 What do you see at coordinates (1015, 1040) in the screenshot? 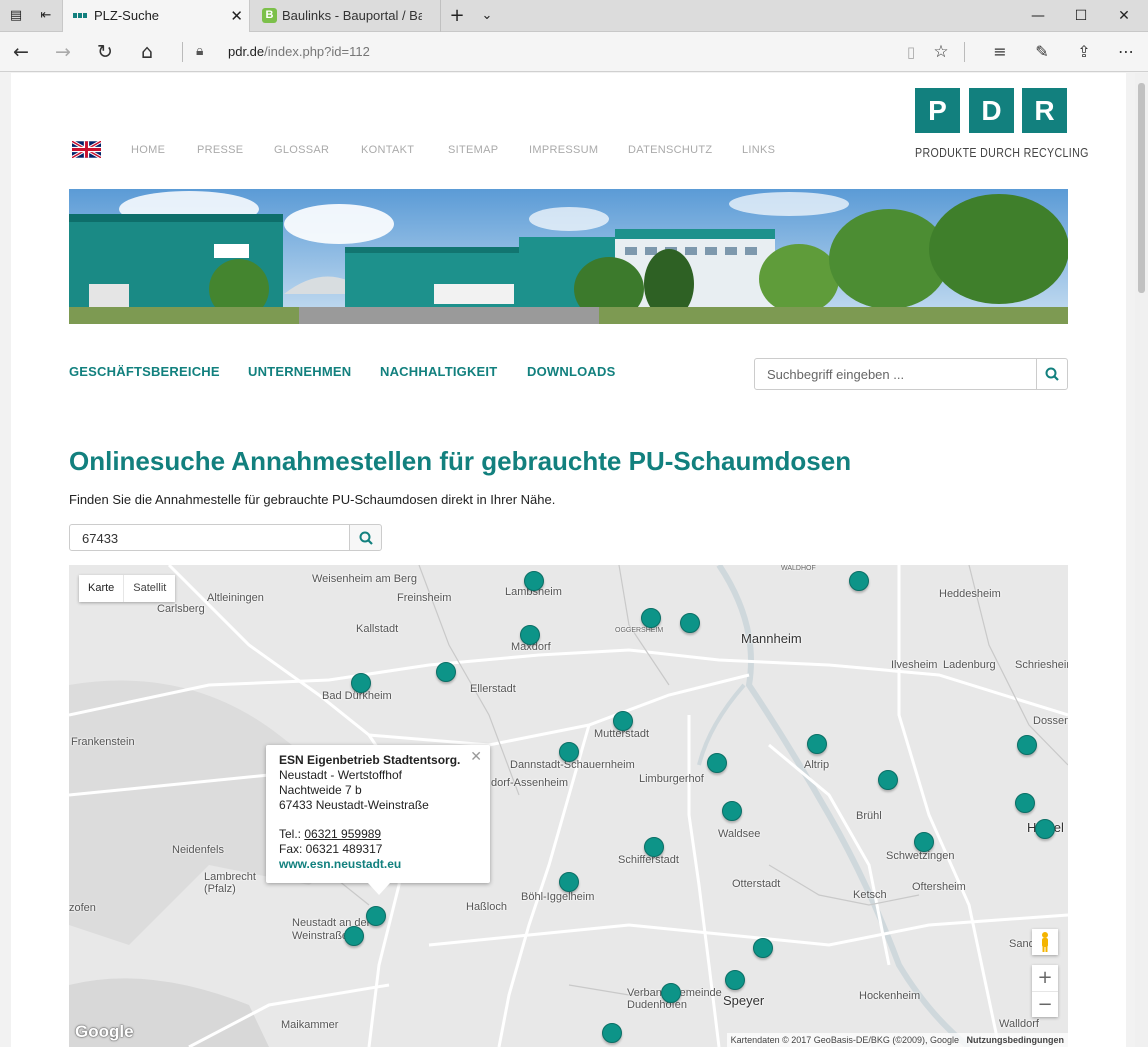
I see `terms-link: Nutzungsbedingungen` at bounding box center [1015, 1040].